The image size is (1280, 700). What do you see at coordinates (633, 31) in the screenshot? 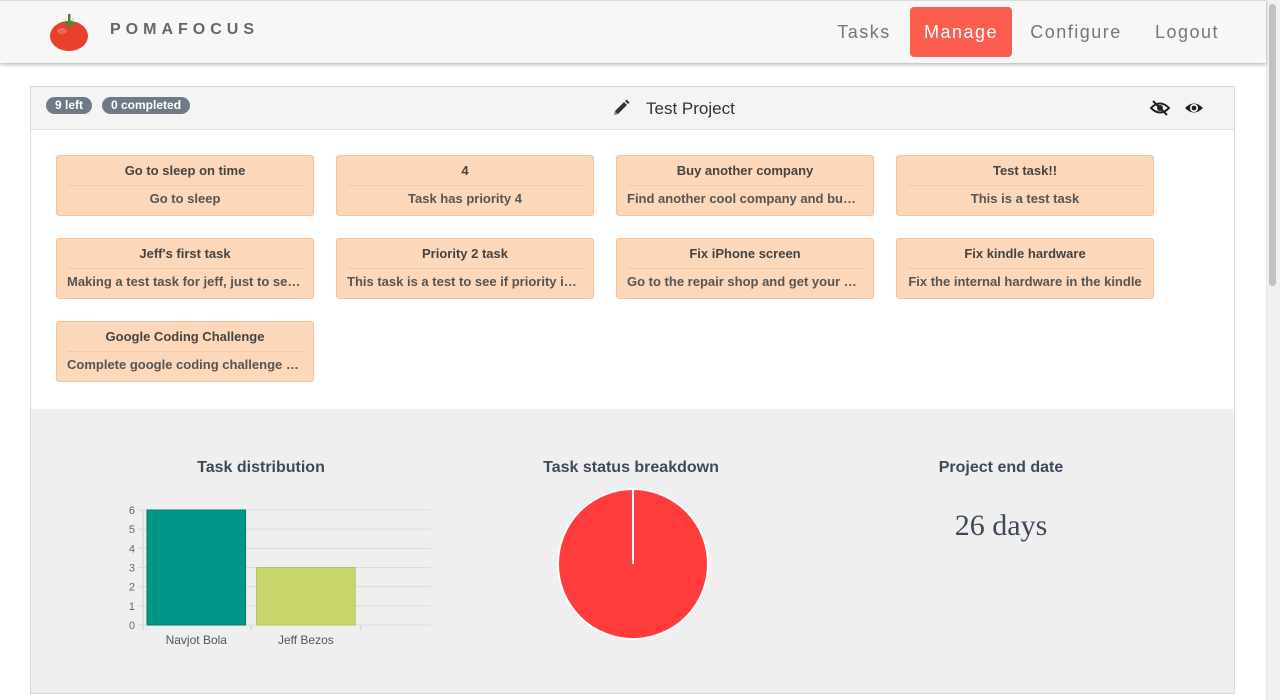
I see `top-navbar: POMAFOCUS Tasks Manage Configure Logout` at bounding box center [633, 31].